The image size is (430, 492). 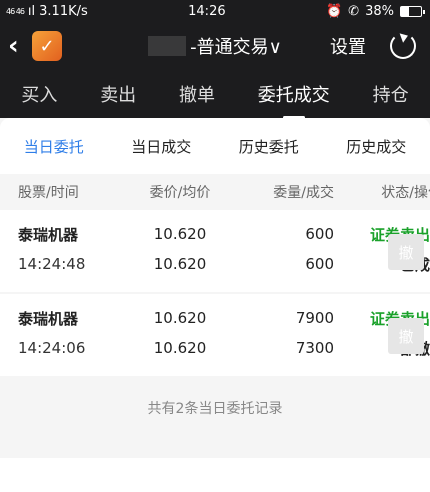 I want to click on order-time: 14:24:06, so click(x=52, y=348).